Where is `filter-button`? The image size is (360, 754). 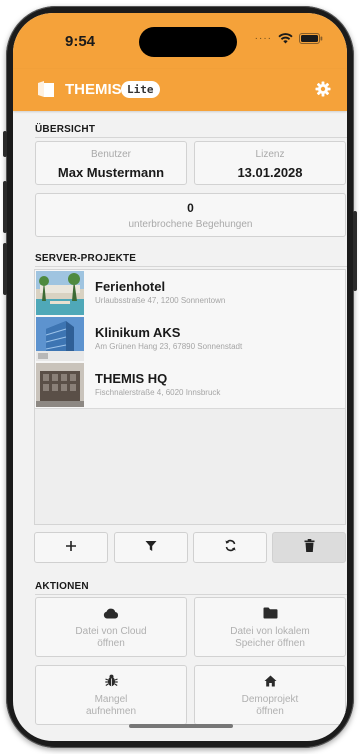 filter-button is located at coordinates (151, 547).